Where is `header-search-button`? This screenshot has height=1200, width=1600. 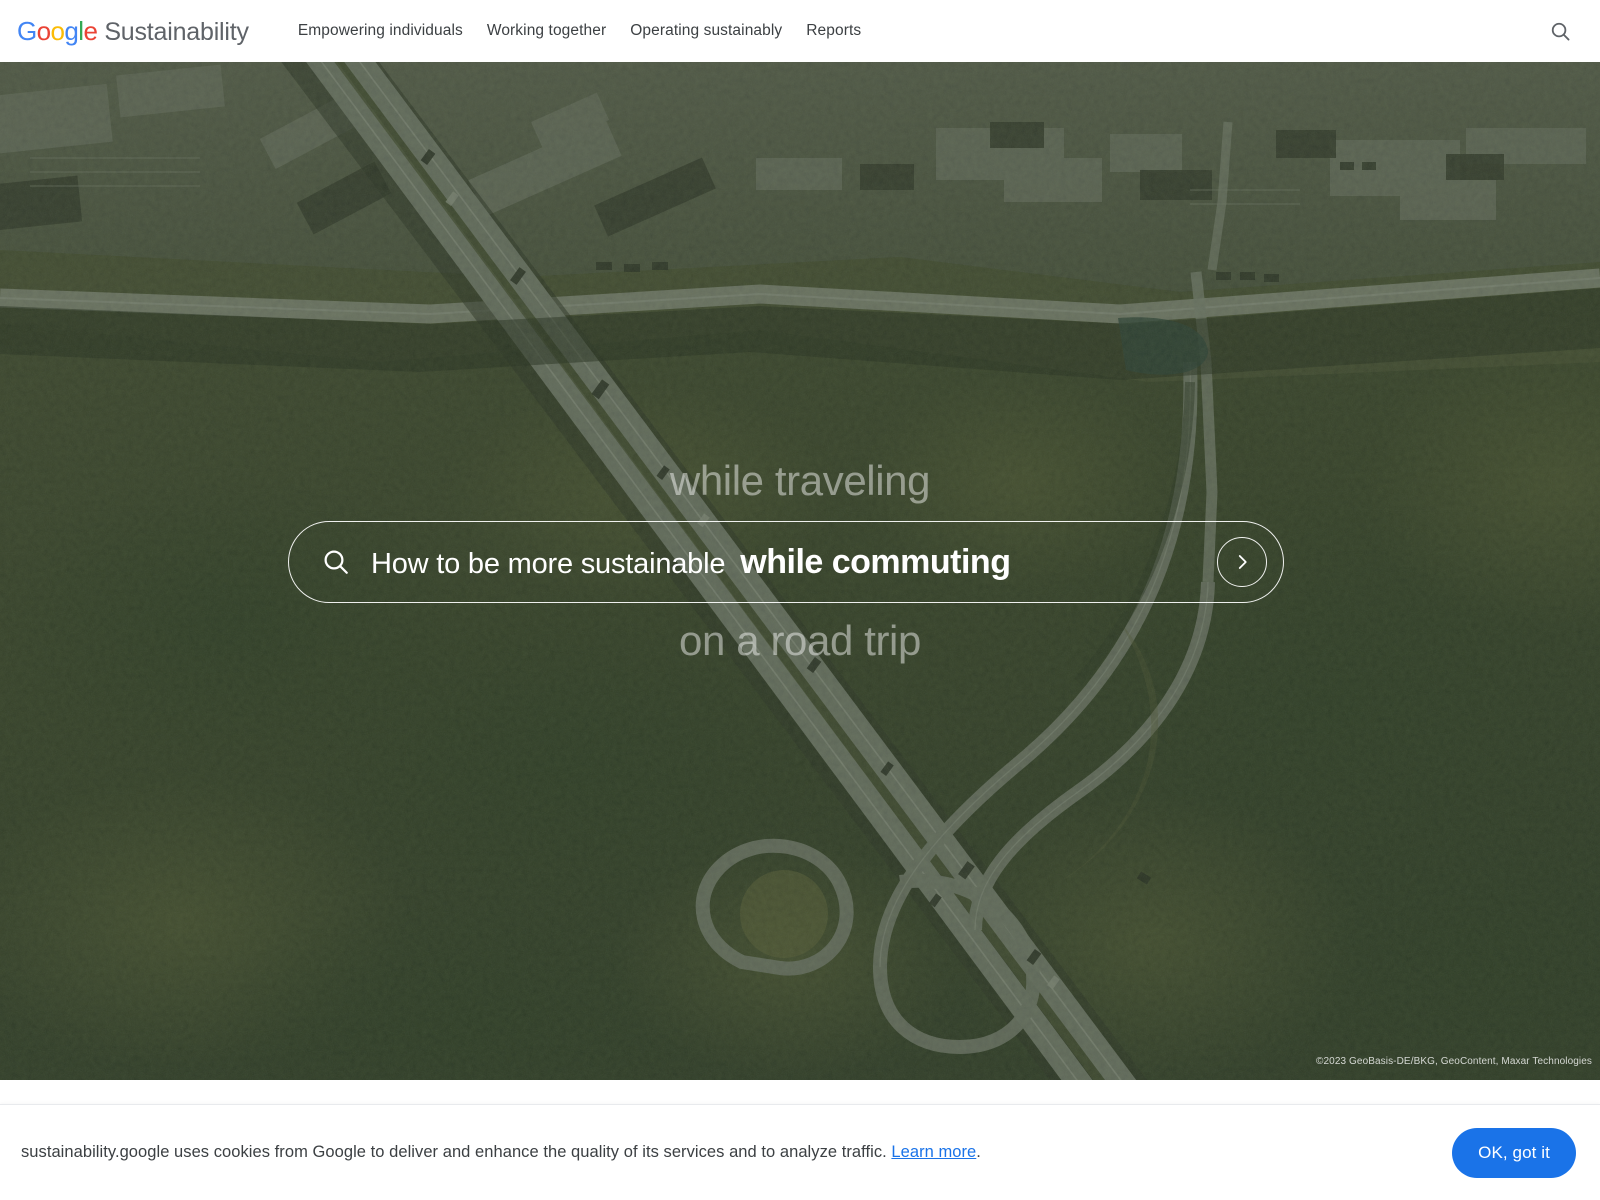 header-search-button is located at coordinates (1560, 31).